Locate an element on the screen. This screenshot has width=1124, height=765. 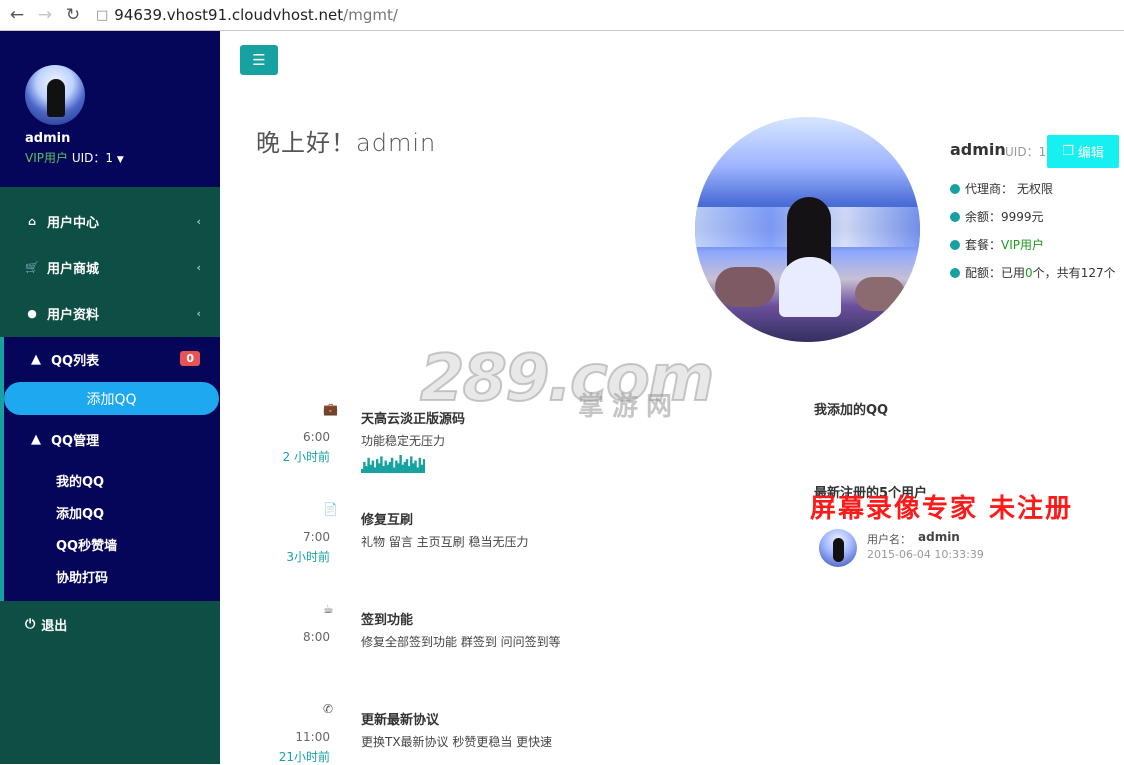
power-icon: ⏻ is located at coordinates (30, 624).